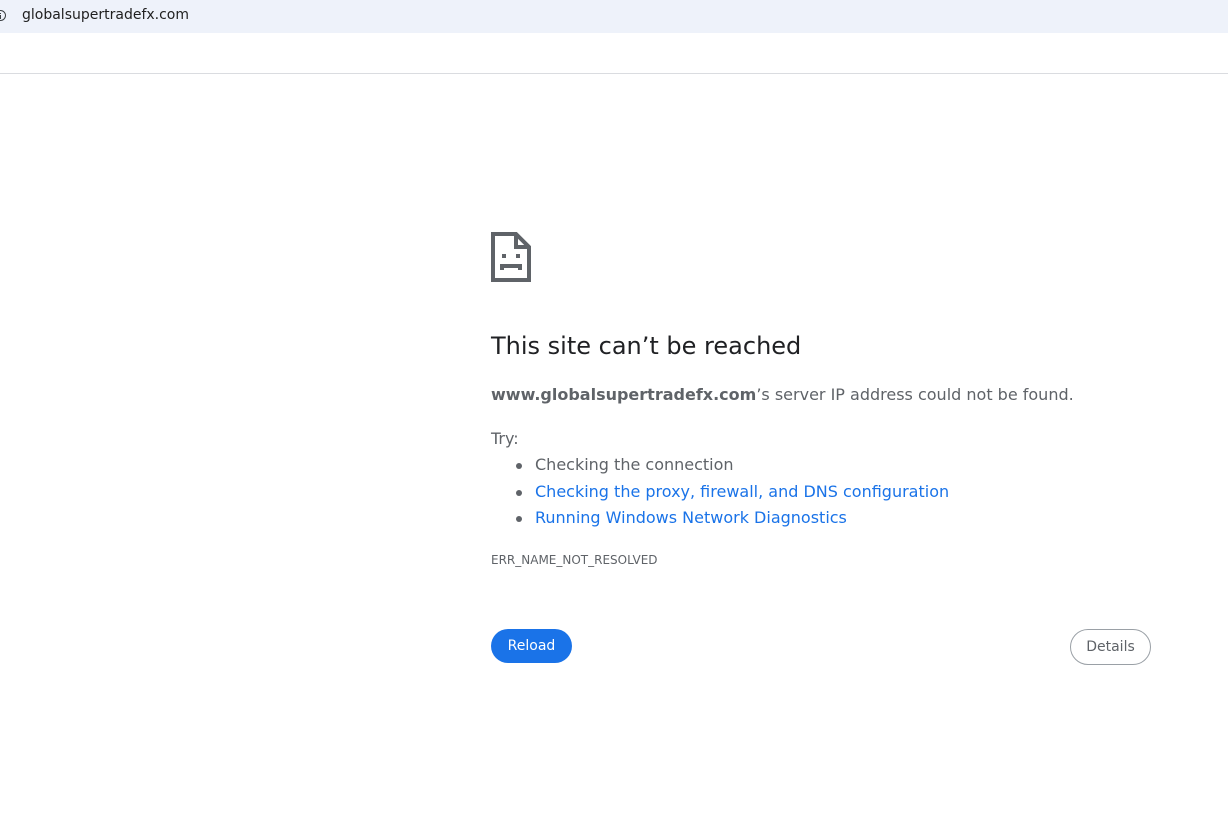  What do you see at coordinates (634, 464) in the screenshot?
I see `suggestion-check-connection: Checking the connection` at bounding box center [634, 464].